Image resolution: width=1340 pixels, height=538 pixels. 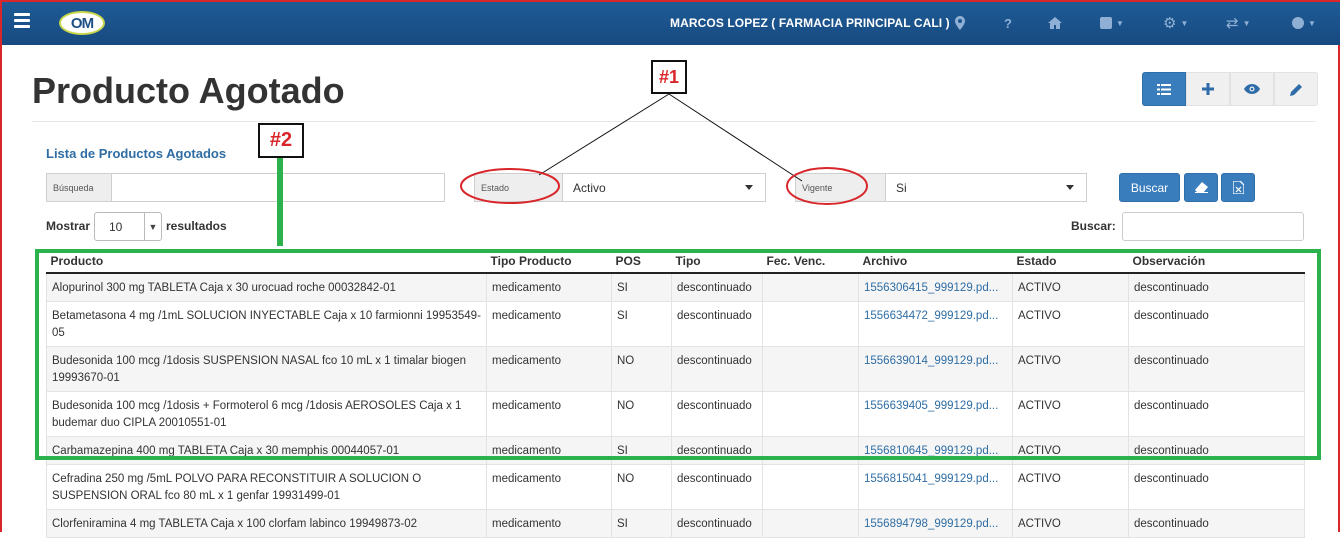 What do you see at coordinates (1216, 262) in the screenshot?
I see `column-header: Observación` at bounding box center [1216, 262].